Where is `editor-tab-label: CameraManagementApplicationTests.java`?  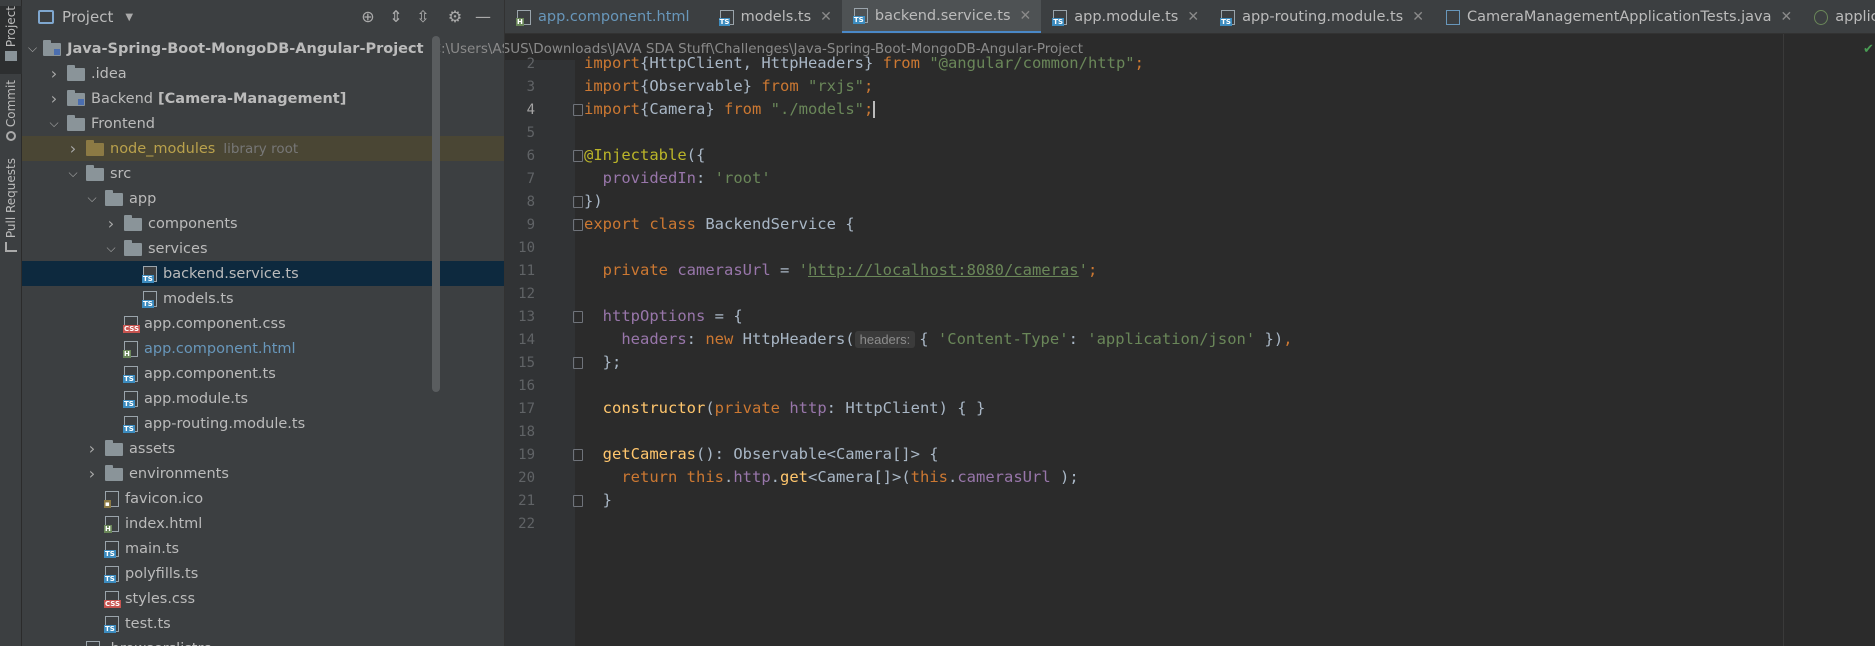 editor-tab-label: CameraManagementApplicationTests.java is located at coordinates (1619, 17).